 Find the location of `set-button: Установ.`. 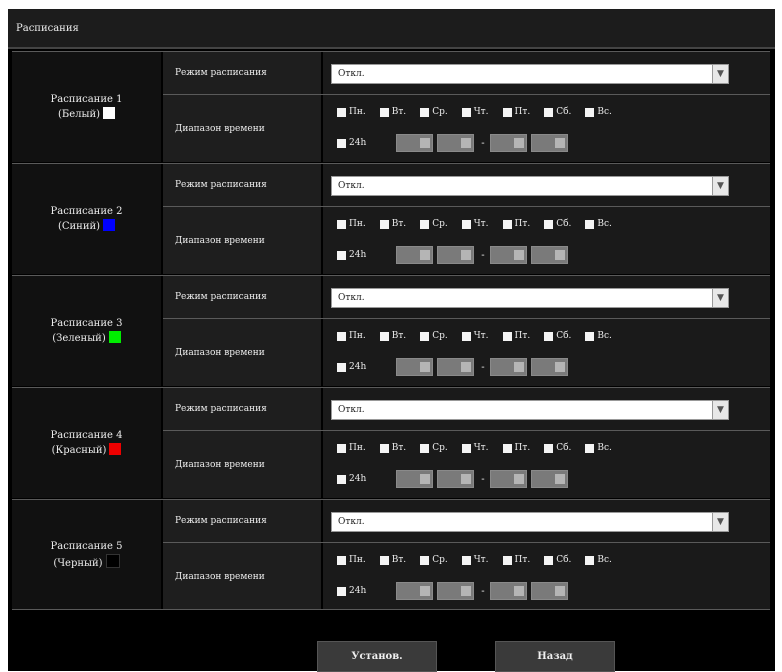

set-button: Установ. is located at coordinates (377, 656).